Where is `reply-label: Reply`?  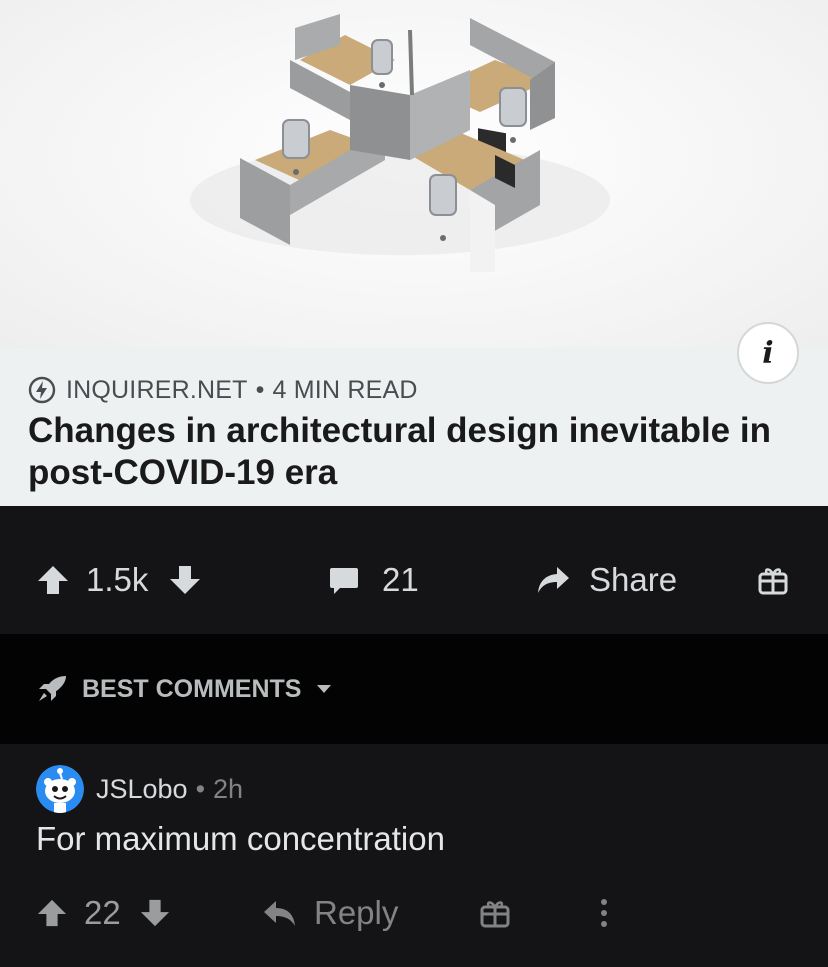
reply-label: Reply is located at coordinates (356, 912).